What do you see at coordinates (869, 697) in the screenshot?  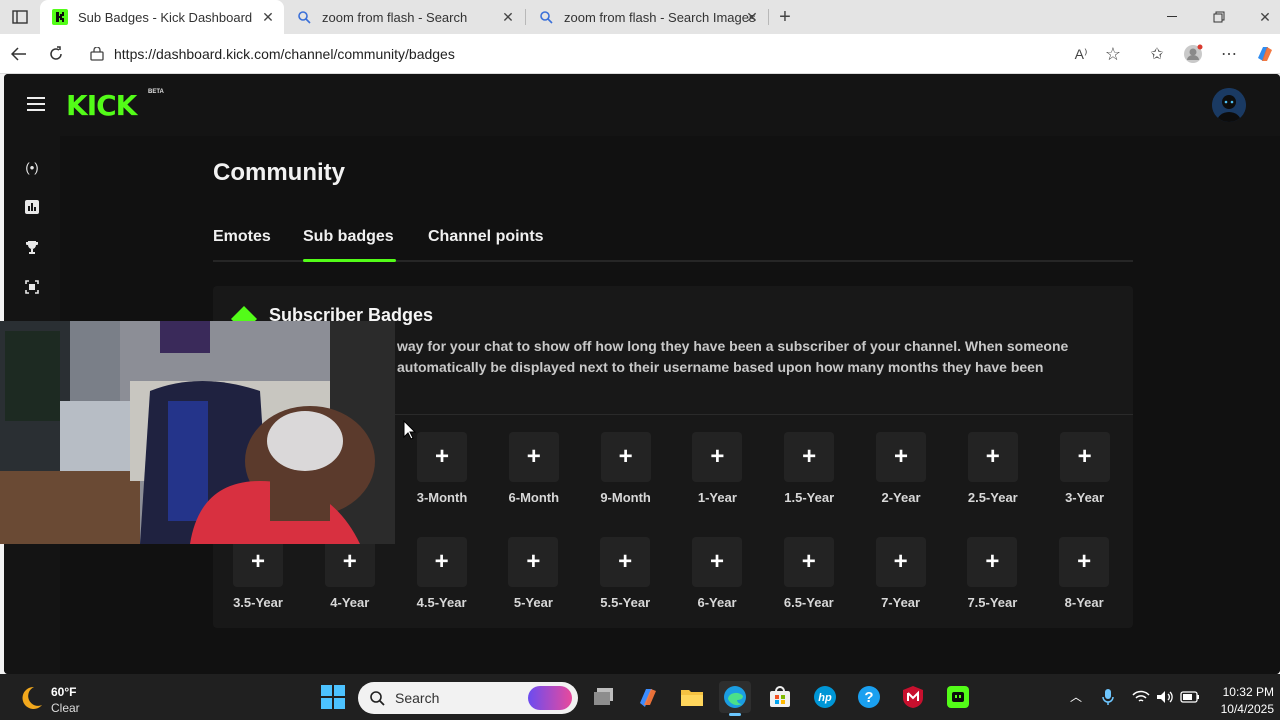 I see `help-icon: ?` at bounding box center [869, 697].